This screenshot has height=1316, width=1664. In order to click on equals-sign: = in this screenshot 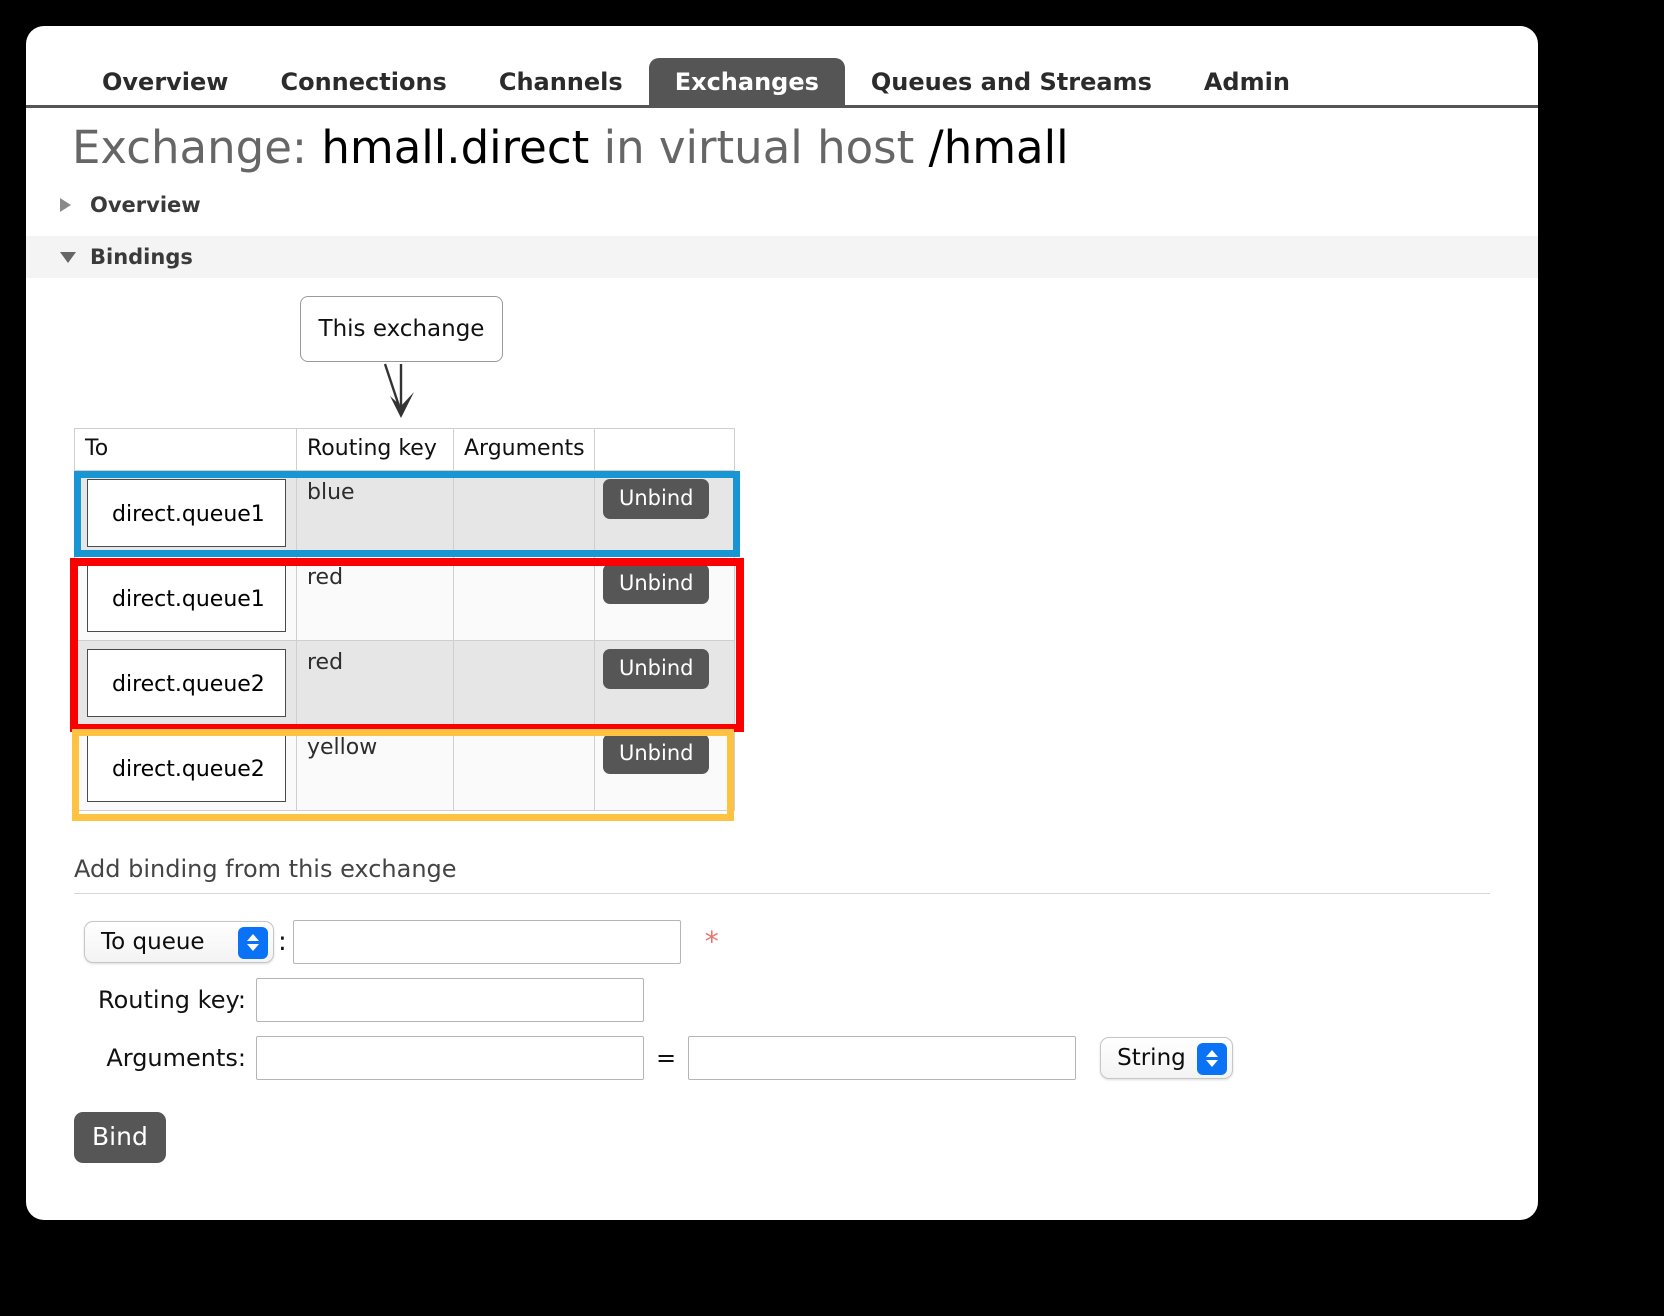, I will do `click(666, 1057)`.